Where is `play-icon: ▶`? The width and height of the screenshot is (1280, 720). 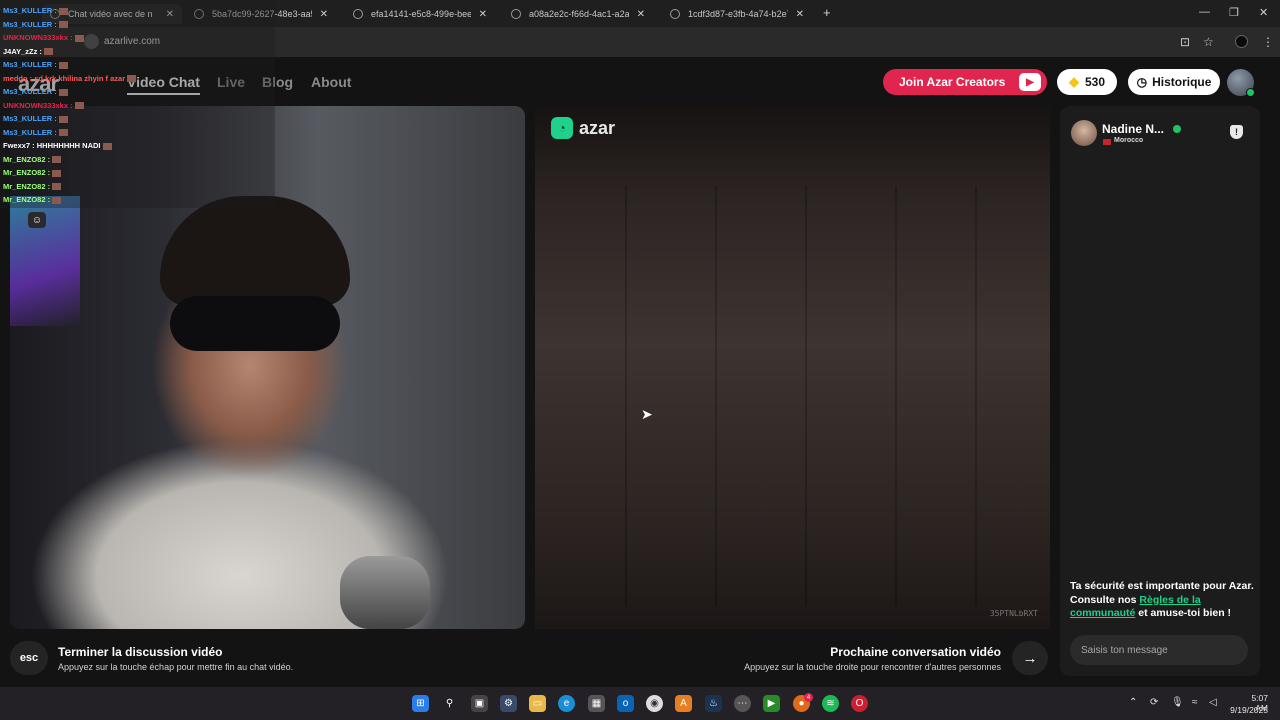
play-icon: ▶ is located at coordinates (1030, 82).